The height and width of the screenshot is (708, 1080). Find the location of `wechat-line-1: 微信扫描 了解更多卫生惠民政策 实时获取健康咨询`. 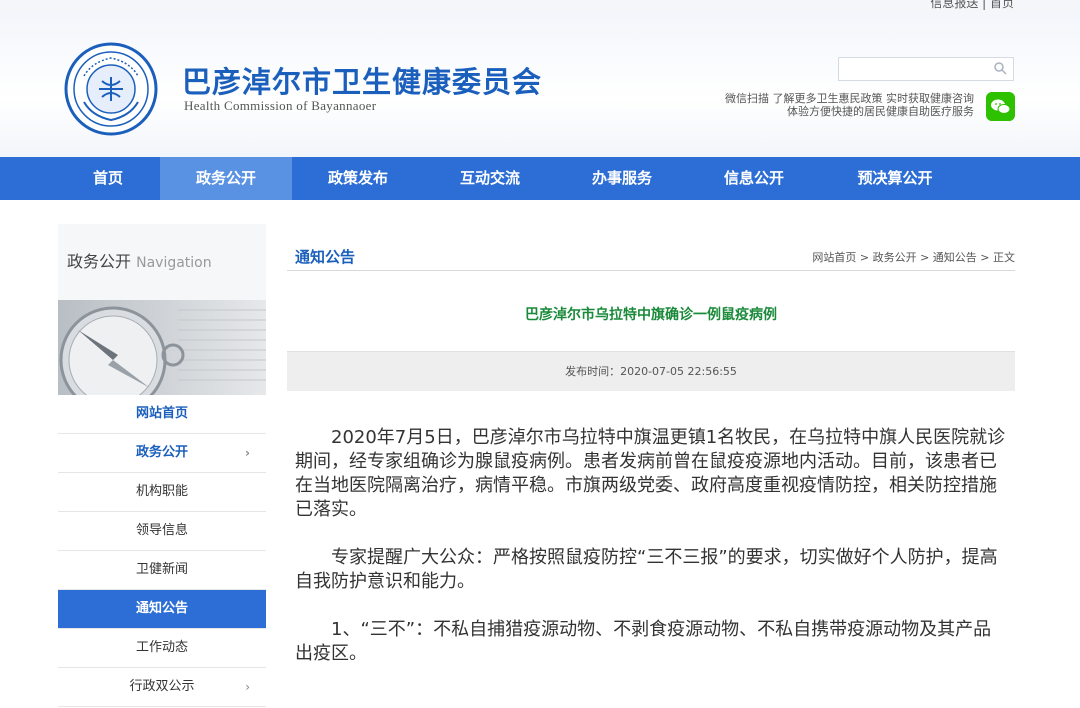

wechat-line-1: 微信扫描 了解更多卫生惠民政策 实时获取健康咨询 is located at coordinates (849, 98).